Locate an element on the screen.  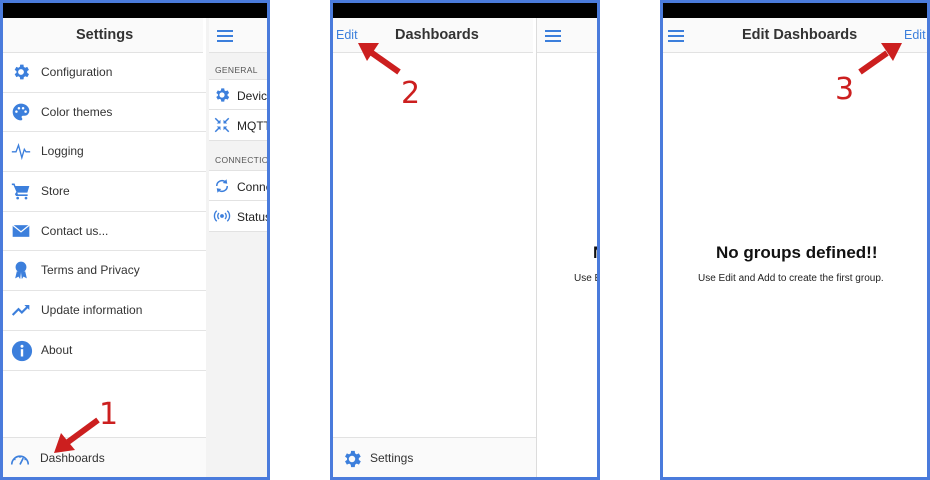
edit-dashboards-title: Edit Dashboards is located at coordinates (800, 35).